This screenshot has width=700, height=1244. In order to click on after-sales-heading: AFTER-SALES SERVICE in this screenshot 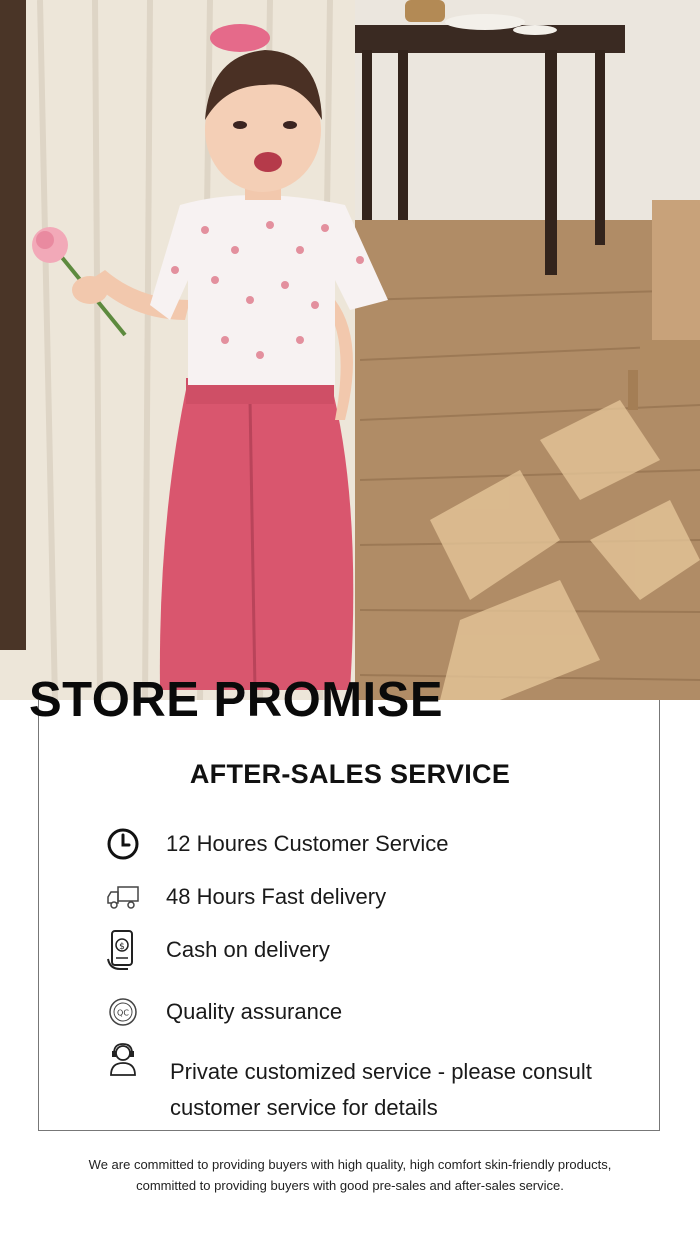, I will do `click(350, 774)`.